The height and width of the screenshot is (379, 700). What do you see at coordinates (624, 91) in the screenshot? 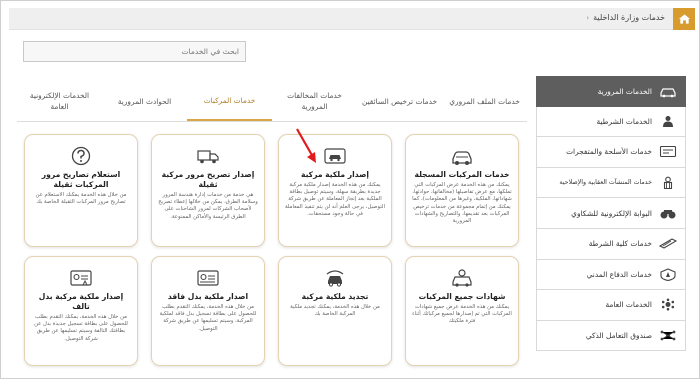
I see `sidebar-item-label: الخدمات المرورية` at bounding box center [624, 91].